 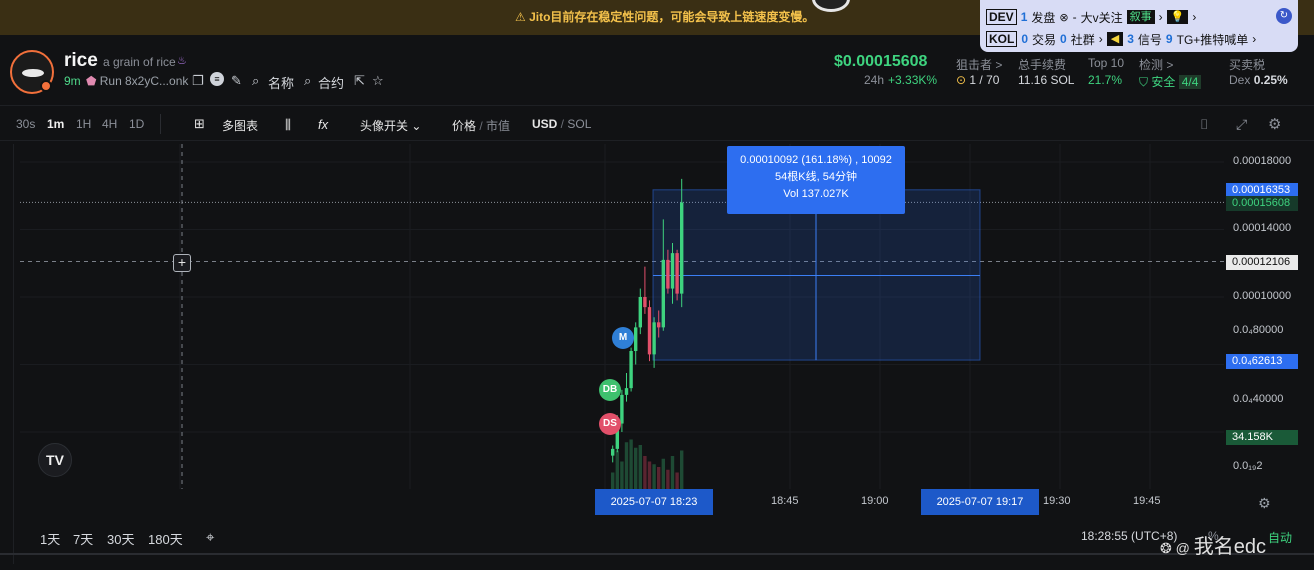 I want to click on kol-trades-count: 0, so click(x=1025, y=39).